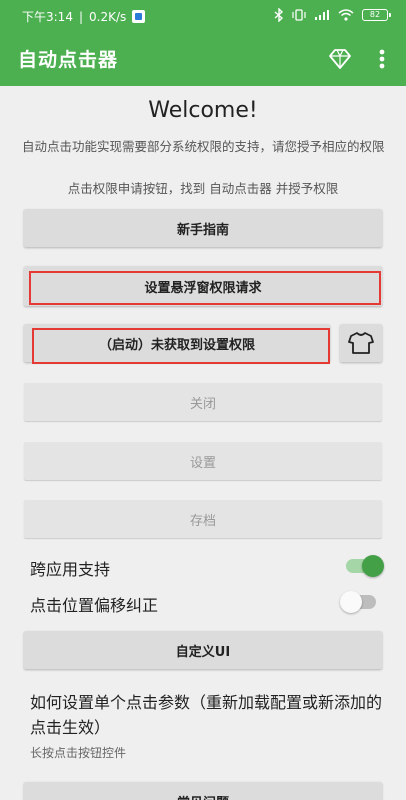  What do you see at coordinates (203, 402) in the screenshot?
I see `close-button: 关闭` at bounding box center [203, 402].